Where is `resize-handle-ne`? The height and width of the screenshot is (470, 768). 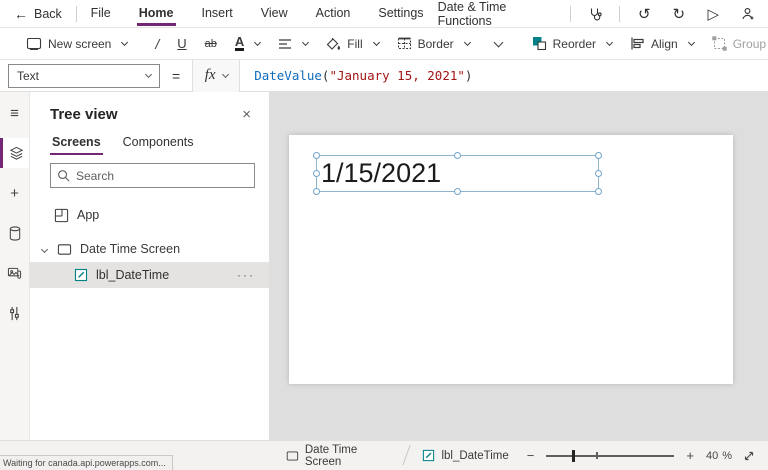
resize-handle-ne is located at coordinates (598, 155).